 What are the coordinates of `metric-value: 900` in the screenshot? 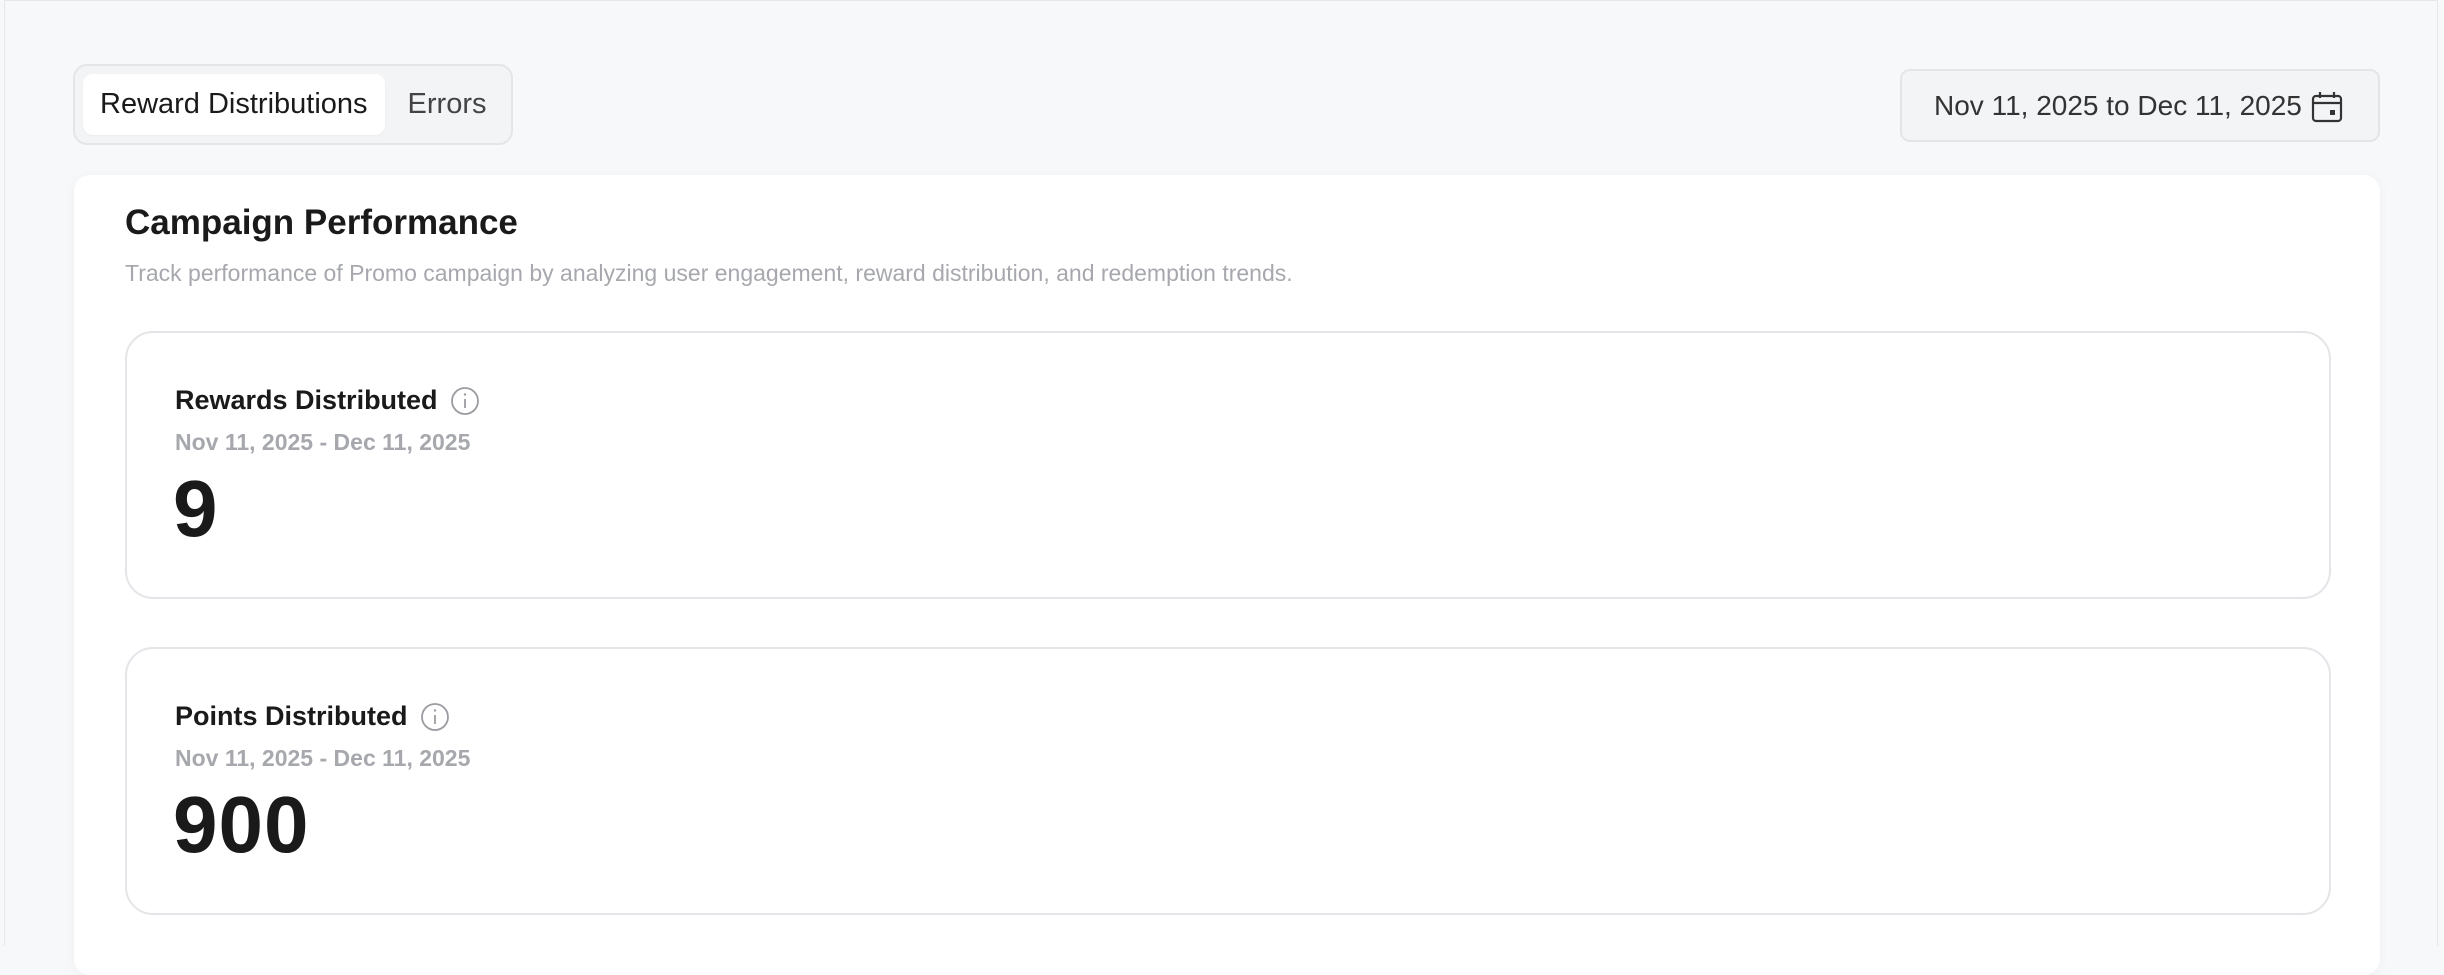 It's located at (241, 824).